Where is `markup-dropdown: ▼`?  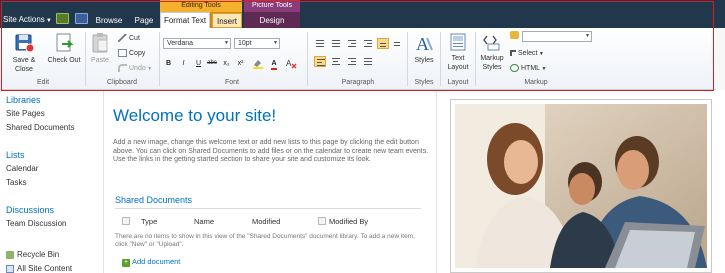
markup-dropdown: ▼ is located at coordinates (557, 36).